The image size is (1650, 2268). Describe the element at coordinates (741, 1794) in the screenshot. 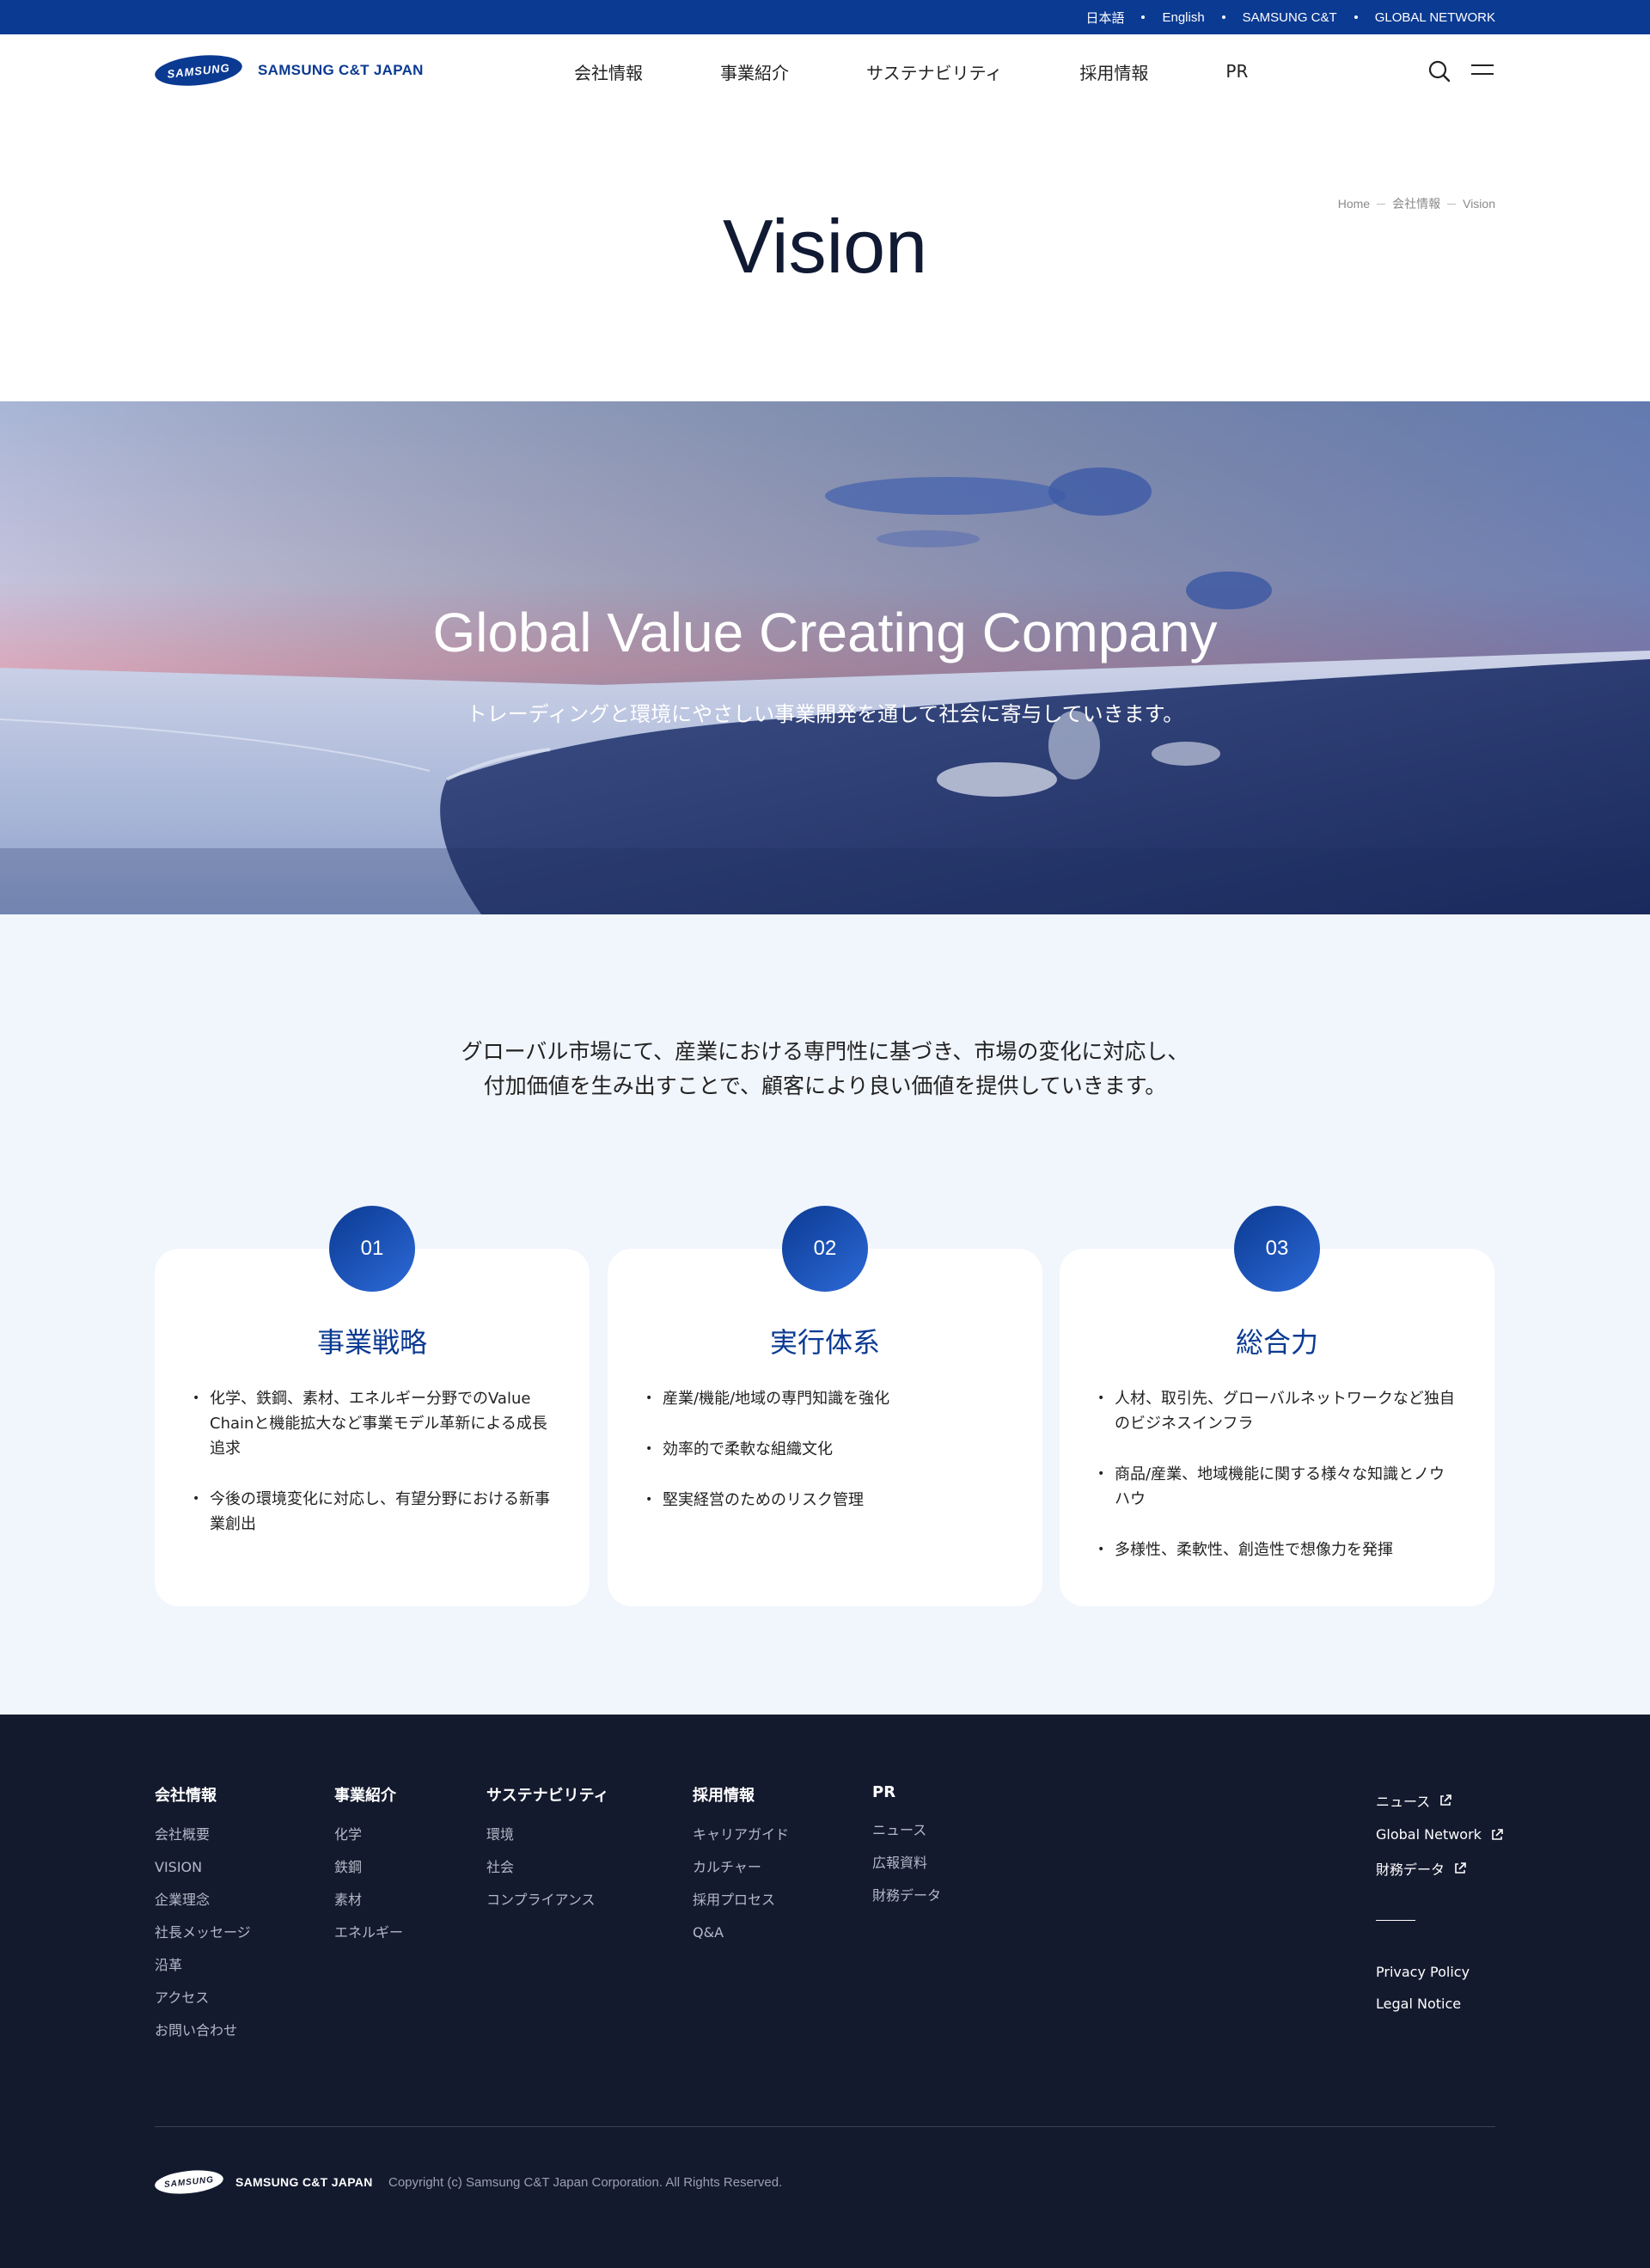

I see `footer-heading: 採用情報` at that location.